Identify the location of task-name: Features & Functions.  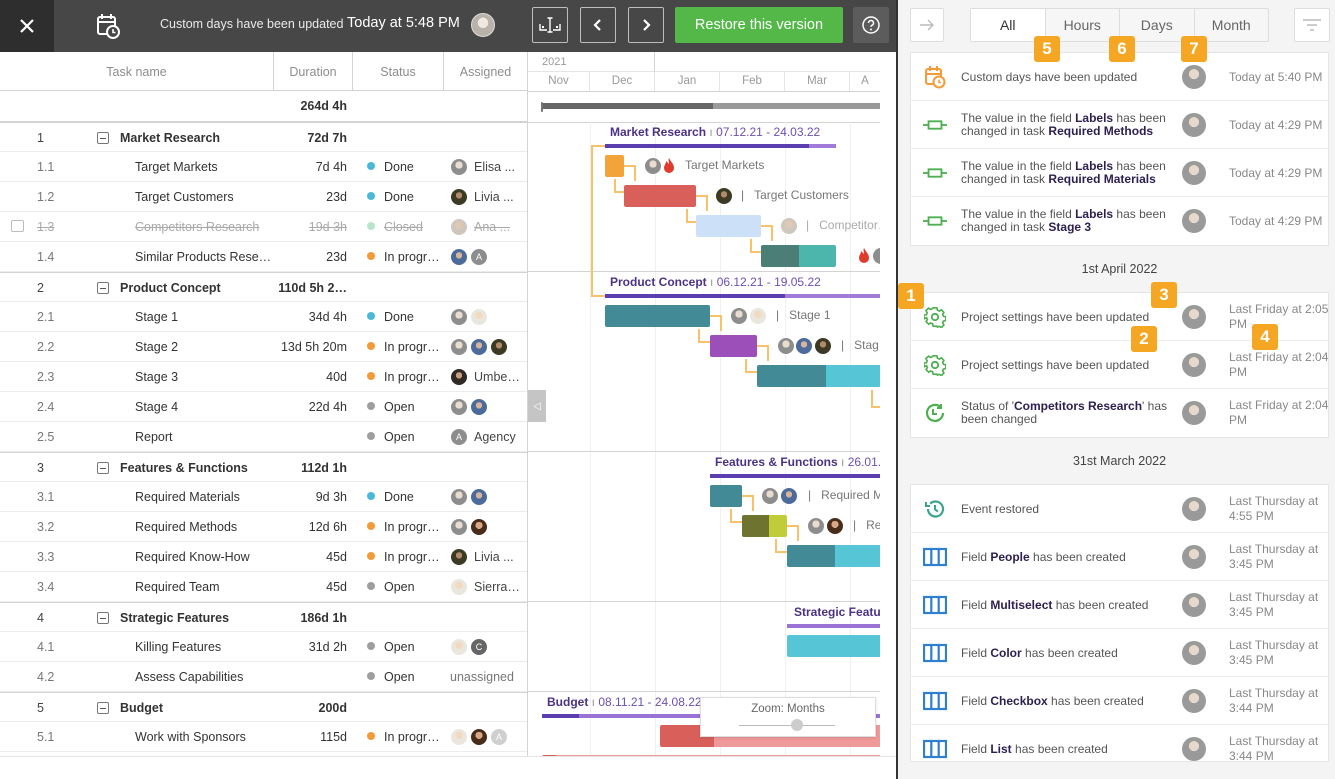
(187, 468).